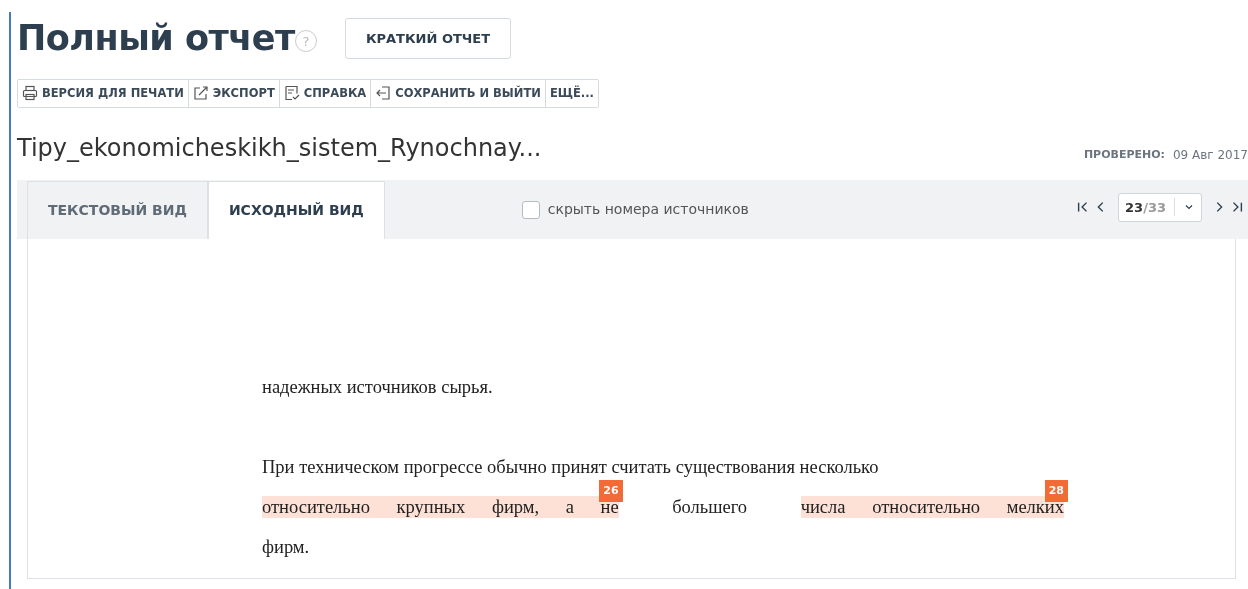 This screenshot has width=1248, height=589. What do you see at coordinates (570, 467) in the screenshot?
I see `document-text: При техническом прогрессе обычно принят считать существования несколько` at bounding box center [570, 467].